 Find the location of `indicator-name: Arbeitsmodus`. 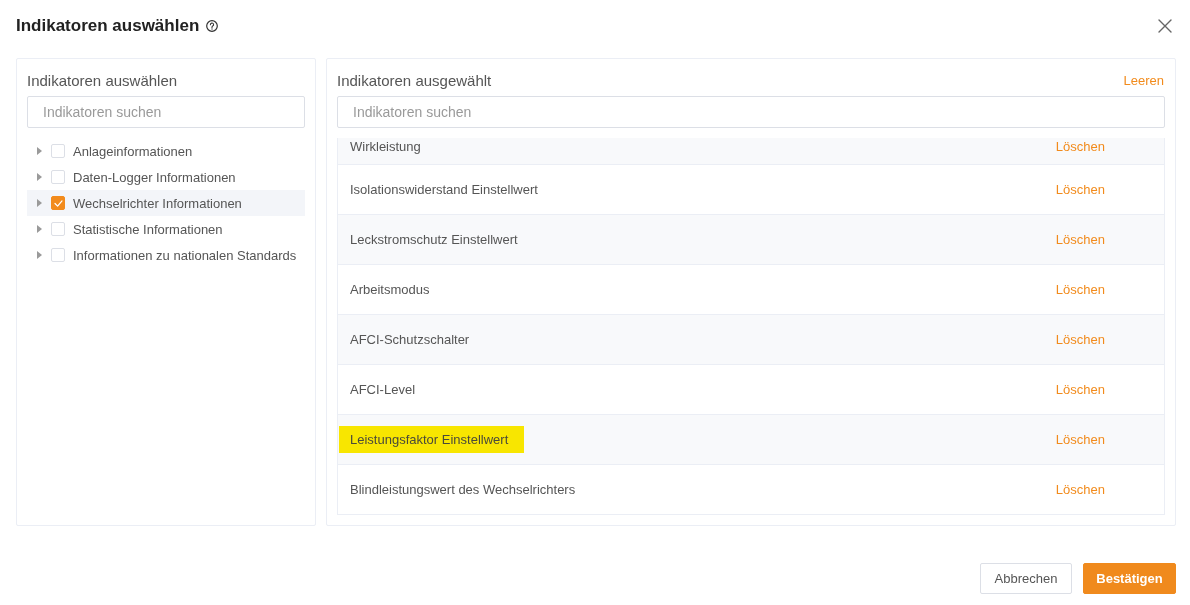

indicator-name: Arbeitsmodus is located at coordinates (390, 290).